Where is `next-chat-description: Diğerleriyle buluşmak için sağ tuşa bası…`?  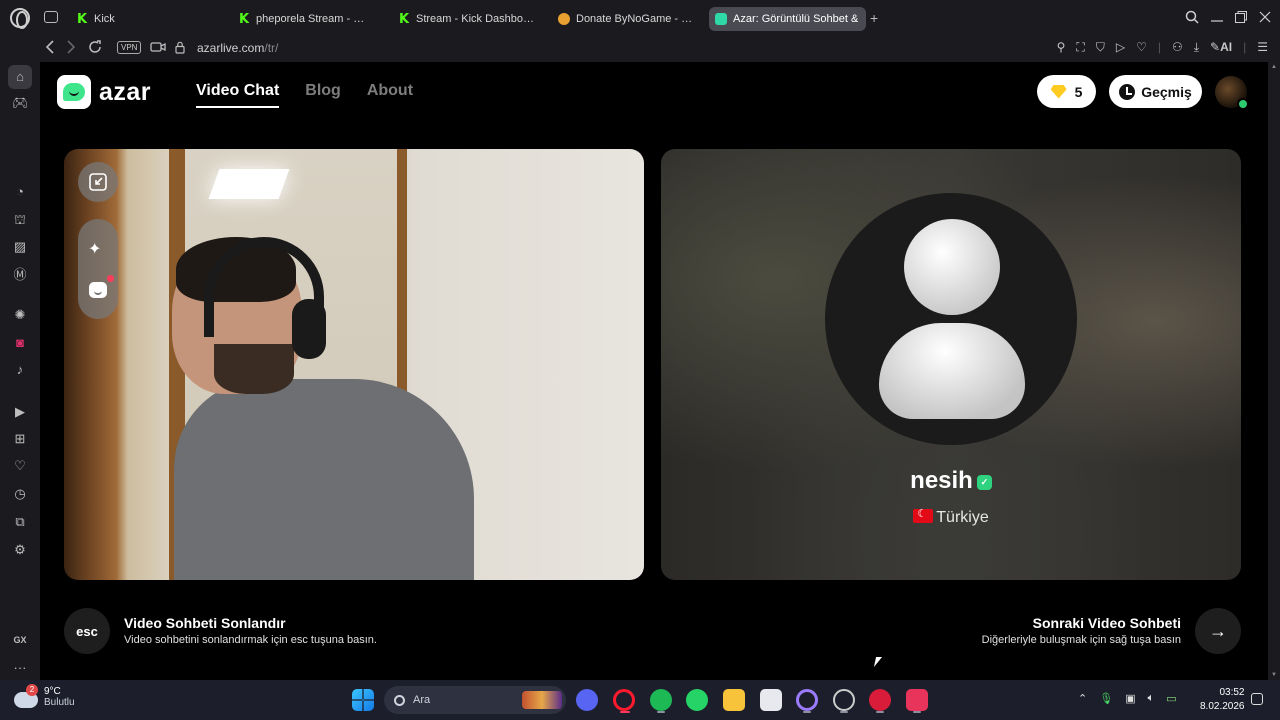
next-chat-description: Diğerleriyle buluşmak için sağ tuşa bası… is located at coordinates (1081, 640).